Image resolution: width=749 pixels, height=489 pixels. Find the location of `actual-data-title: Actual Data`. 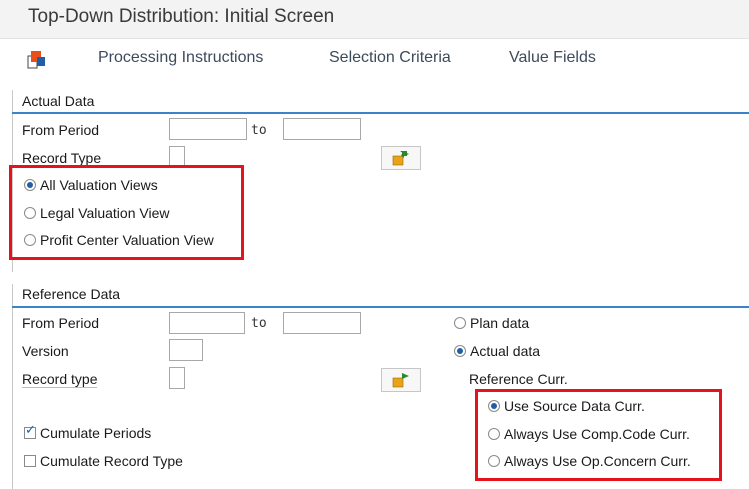

actual-data-title: Actual Data is located at coordinates (58, 101).